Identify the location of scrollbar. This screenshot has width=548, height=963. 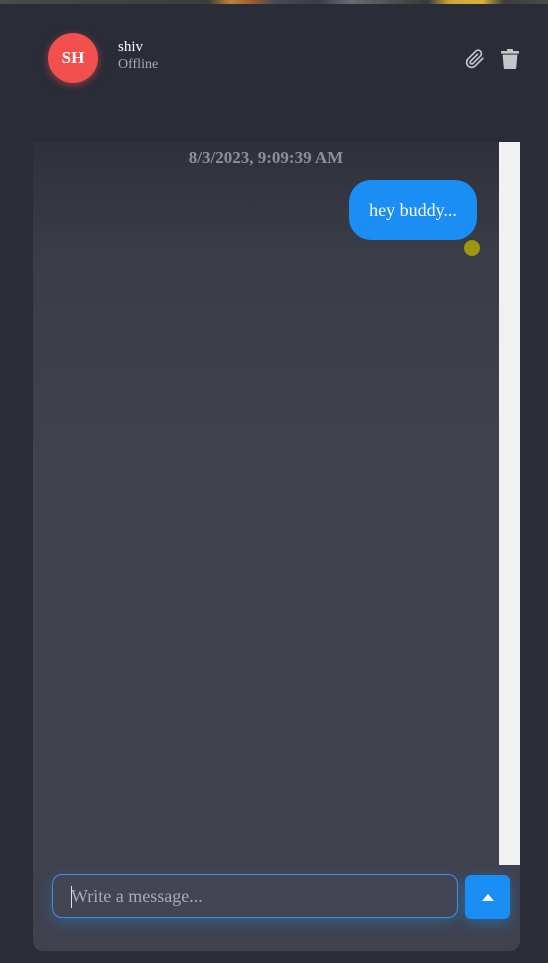
(509, 503).